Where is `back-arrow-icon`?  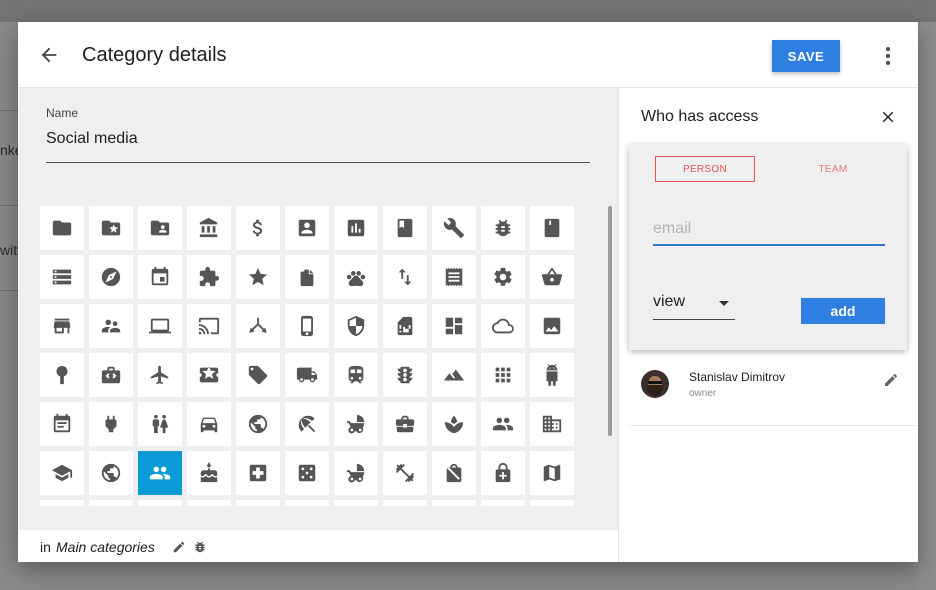
back-arrow-icon is located at coordinates (49, 55).